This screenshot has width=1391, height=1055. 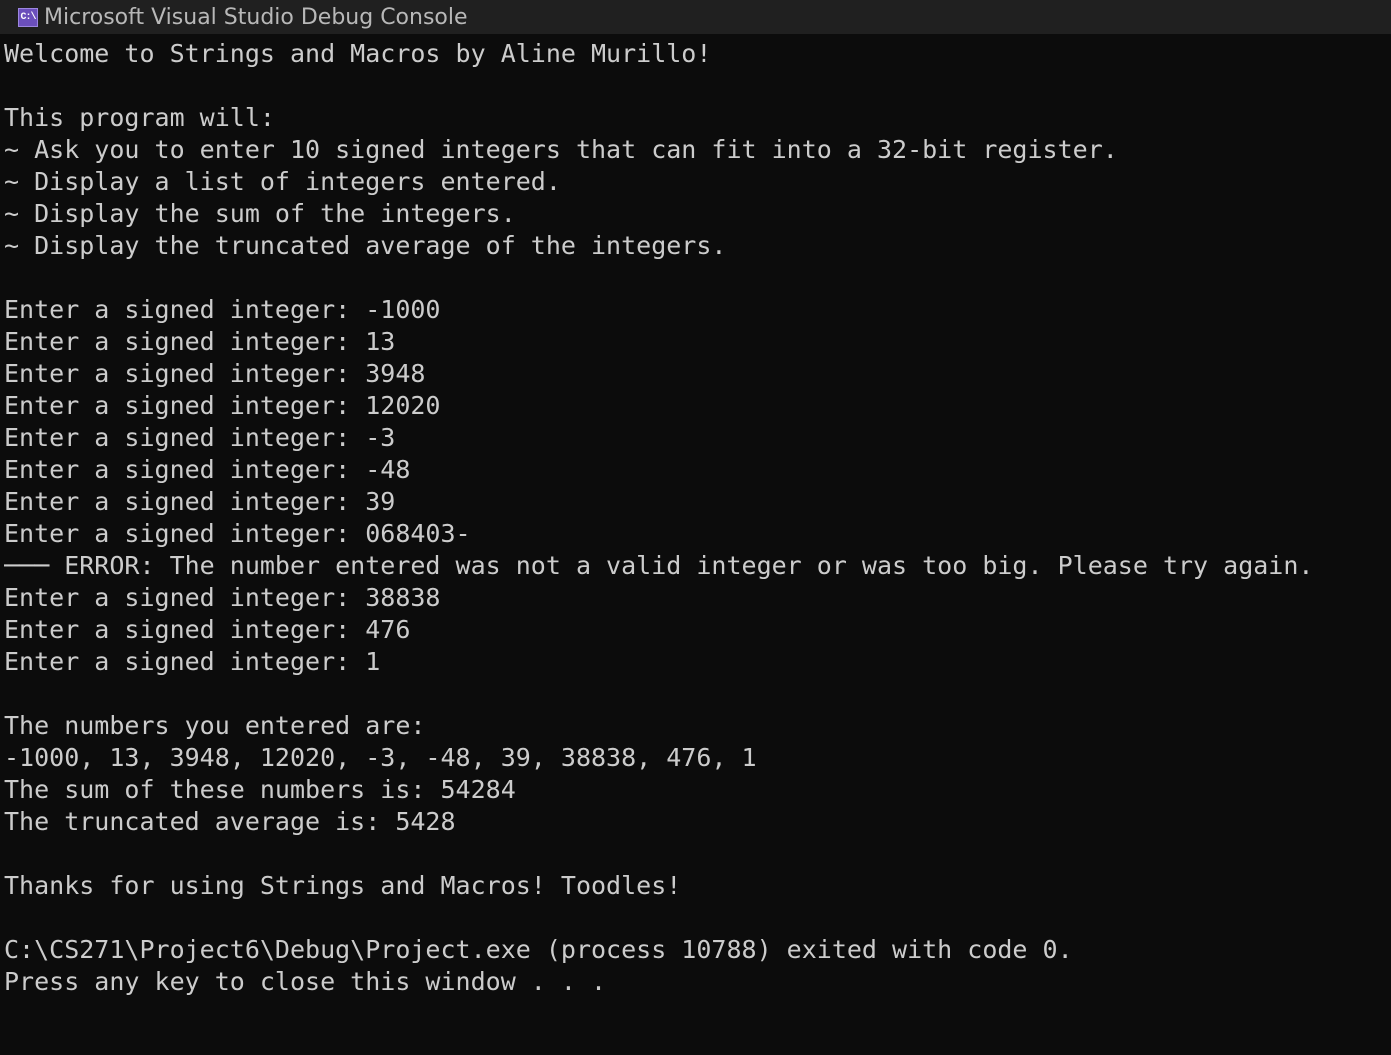 I want to click on console-line: Enter a signed integer: 1, so click(x=192, y=661).